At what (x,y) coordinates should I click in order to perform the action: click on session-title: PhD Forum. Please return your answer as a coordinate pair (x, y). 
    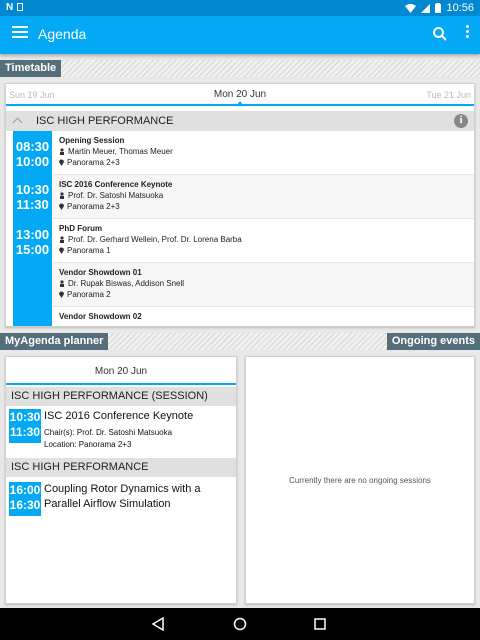
    Looking at the image, I should click on (81, 228).